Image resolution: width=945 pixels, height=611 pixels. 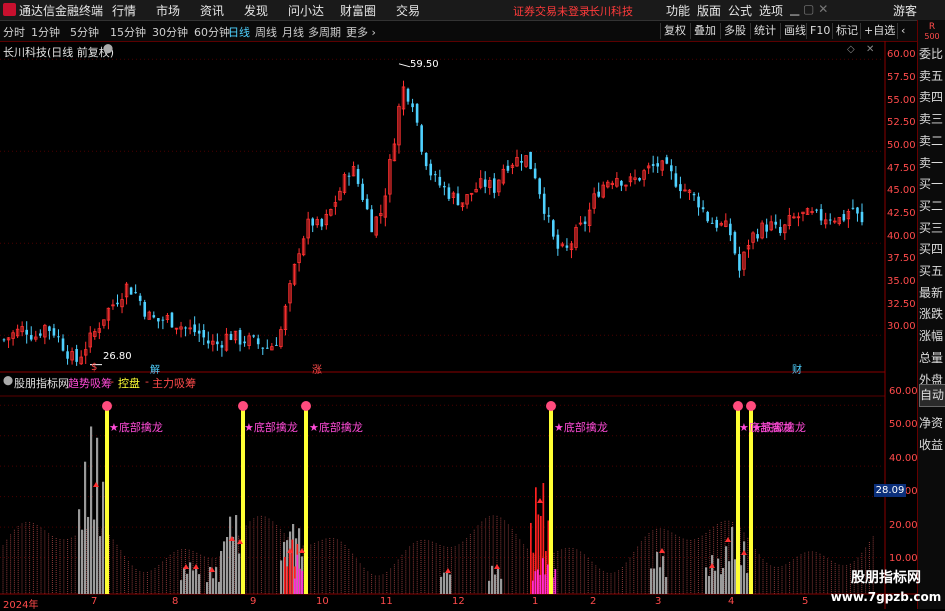 I want to click on expand-icon: ◇, so click(x=851, y=49).